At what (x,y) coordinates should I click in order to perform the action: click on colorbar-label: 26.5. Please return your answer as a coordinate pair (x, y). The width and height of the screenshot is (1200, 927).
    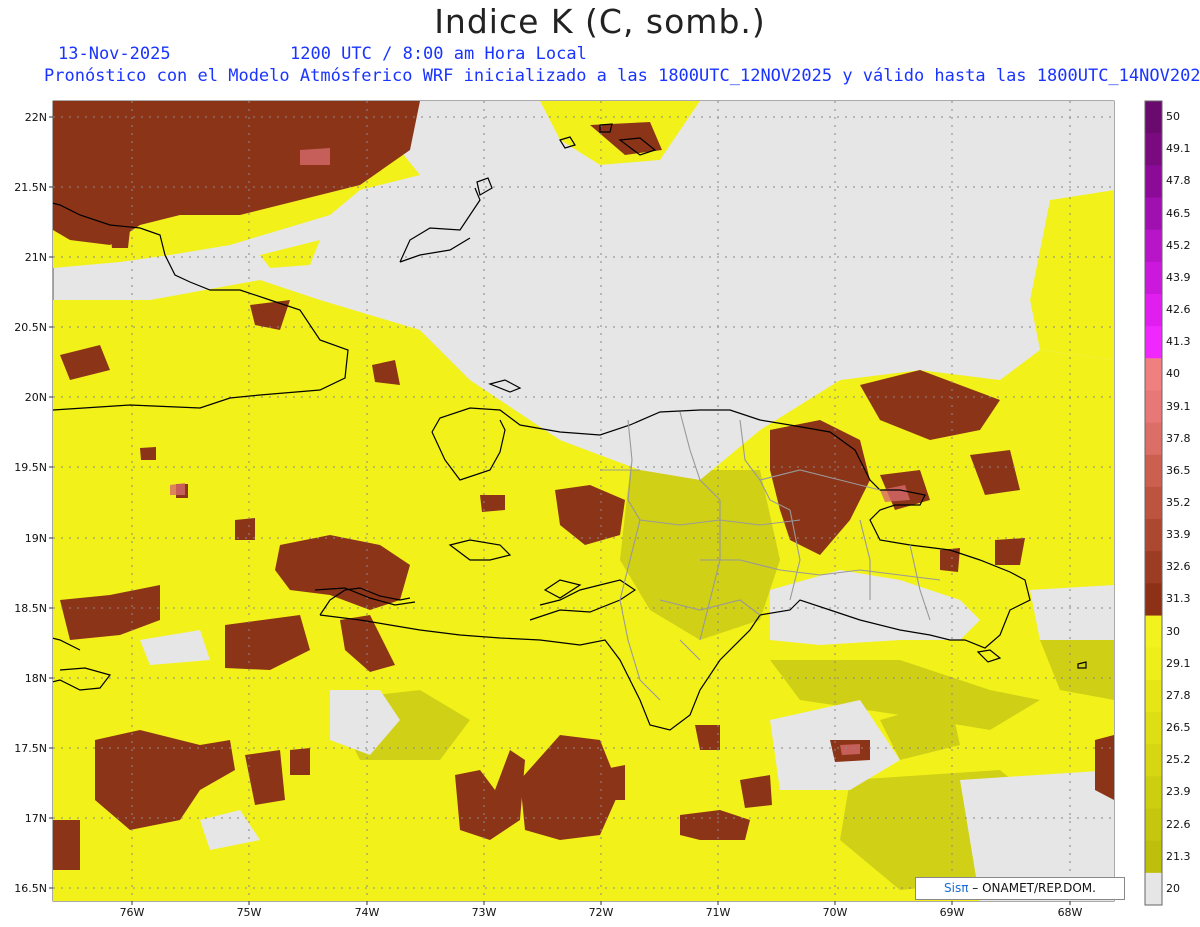
    Looking at the image, I should click on (1178, 728).